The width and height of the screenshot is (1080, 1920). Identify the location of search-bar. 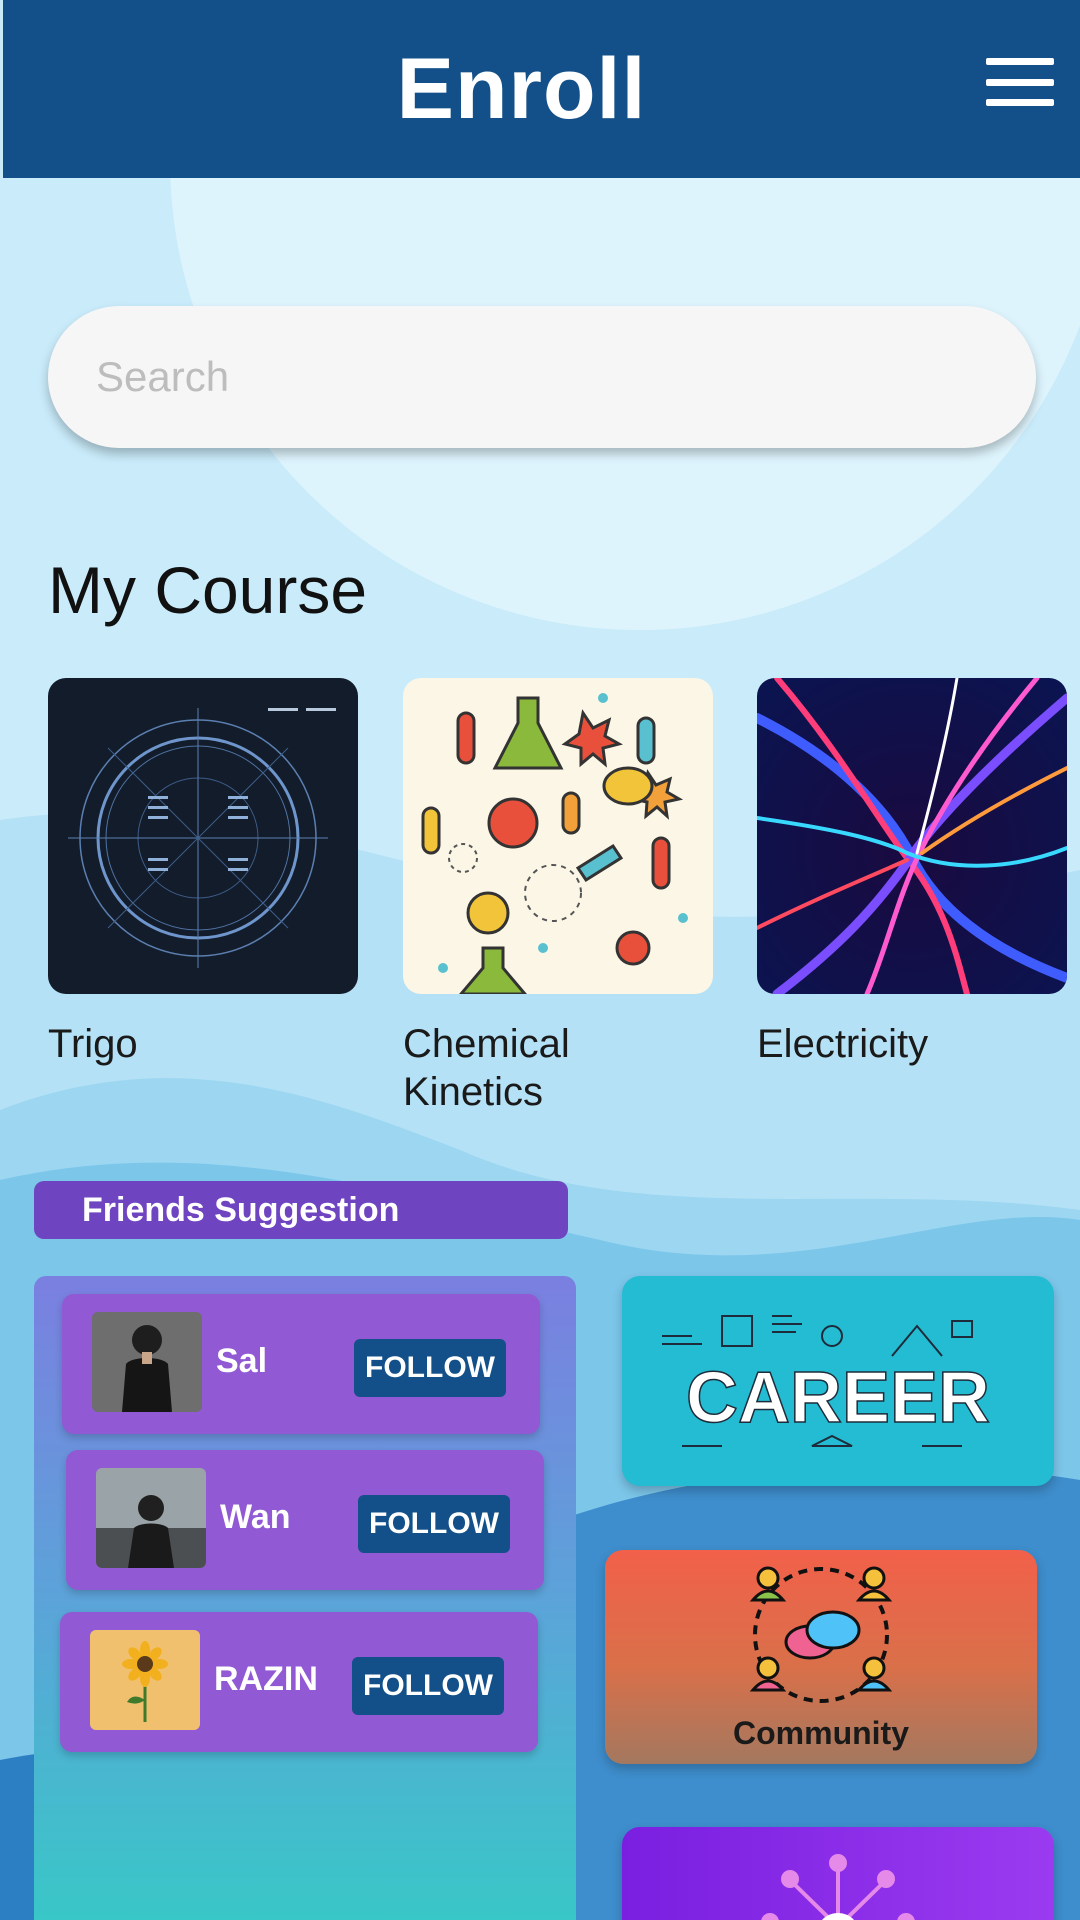
(542, 377).